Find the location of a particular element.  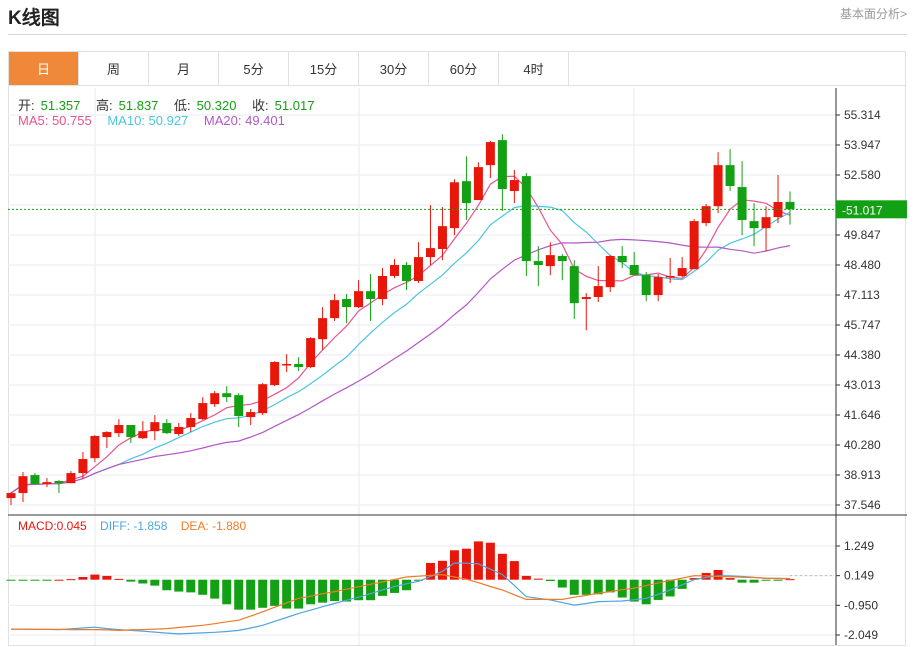

price-tick-label: 55.314 is located at coordinates (862, 115).